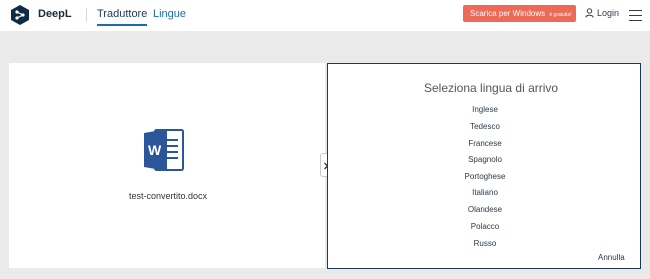 This screenshot has width=650, height=279. What do you see at coordinates (485, 226) in the screenshot?
I see `language-option-polacco: Polacco` at bounding box center [485, 226].